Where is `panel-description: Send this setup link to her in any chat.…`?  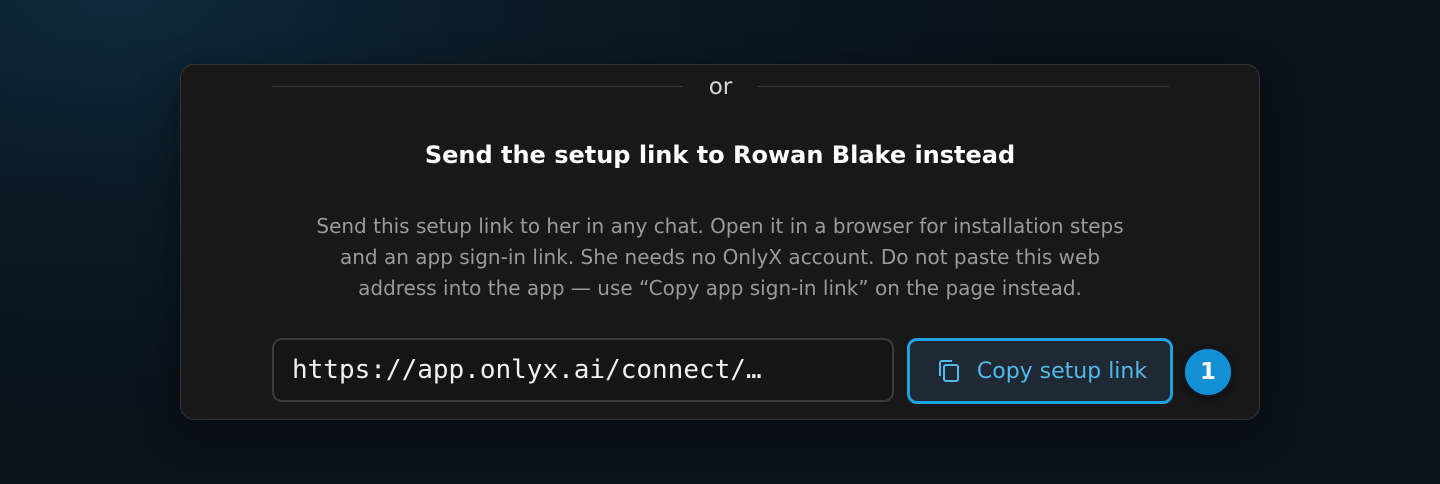 panel-description: Send this setup link to her in any chat.… is located at coordinates (720, 257).